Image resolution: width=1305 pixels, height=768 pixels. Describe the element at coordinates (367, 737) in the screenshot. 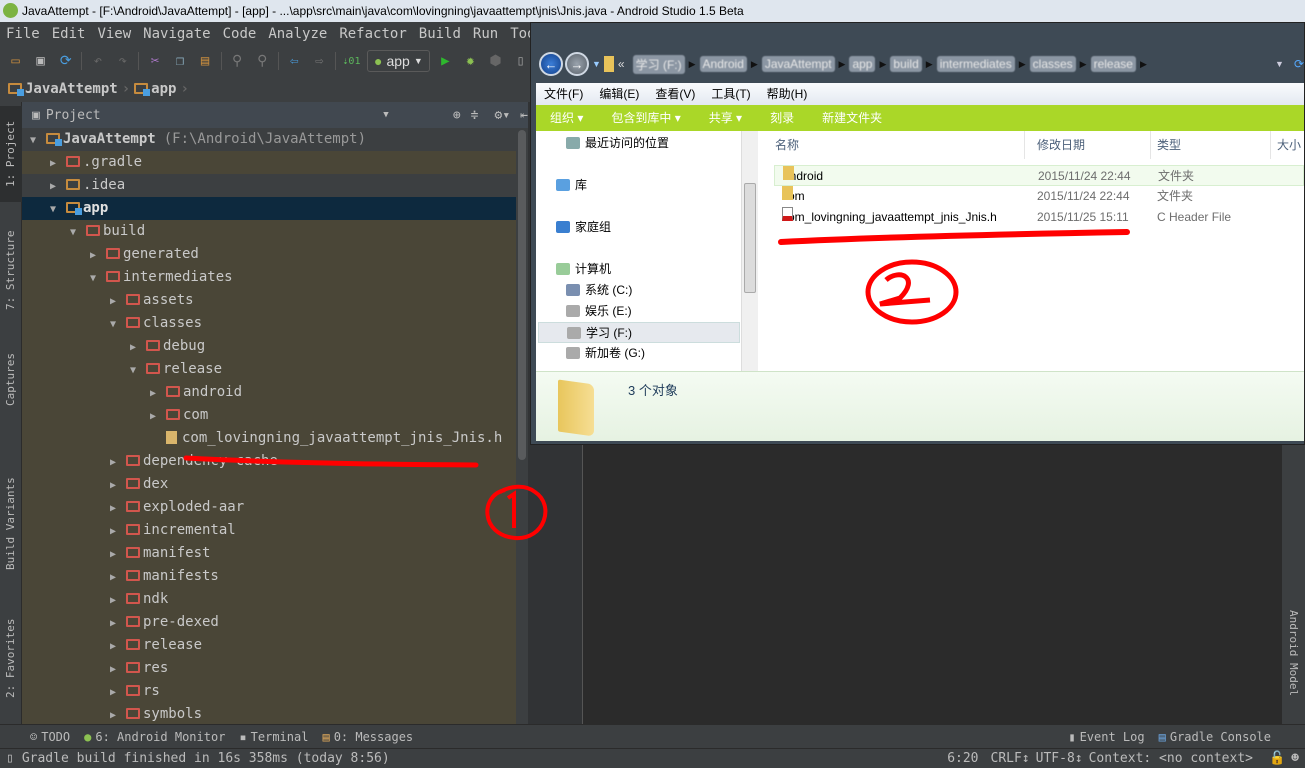

I see `tab-messages: ▤ 0: Messages` at that location.